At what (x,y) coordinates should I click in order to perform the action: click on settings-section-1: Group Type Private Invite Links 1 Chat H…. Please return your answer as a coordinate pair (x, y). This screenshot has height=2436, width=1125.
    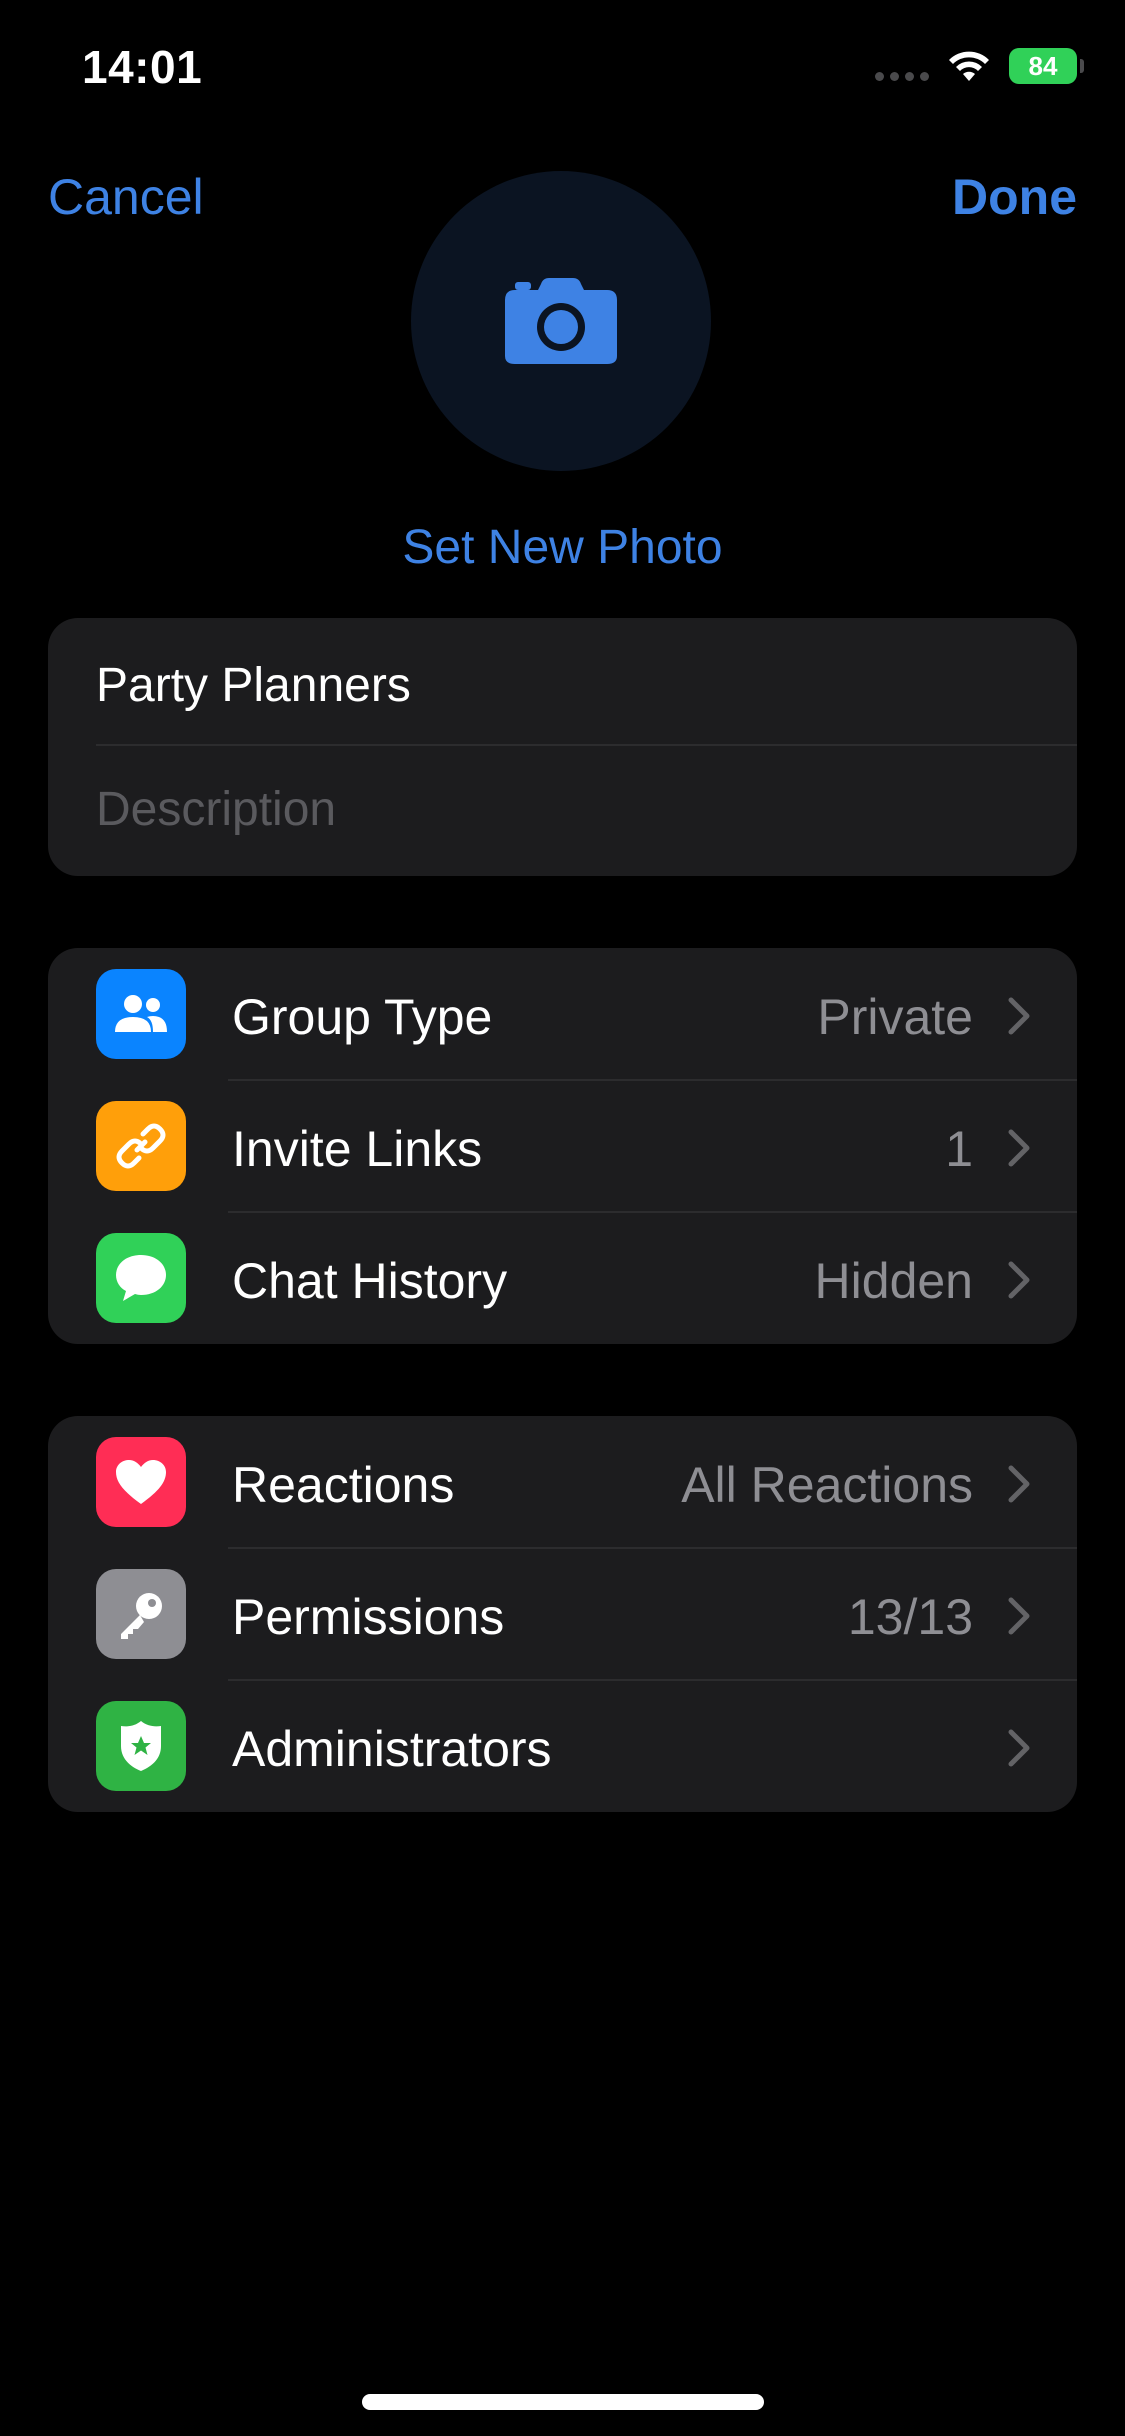
    Looking at the image, I should click on (562, 1146).